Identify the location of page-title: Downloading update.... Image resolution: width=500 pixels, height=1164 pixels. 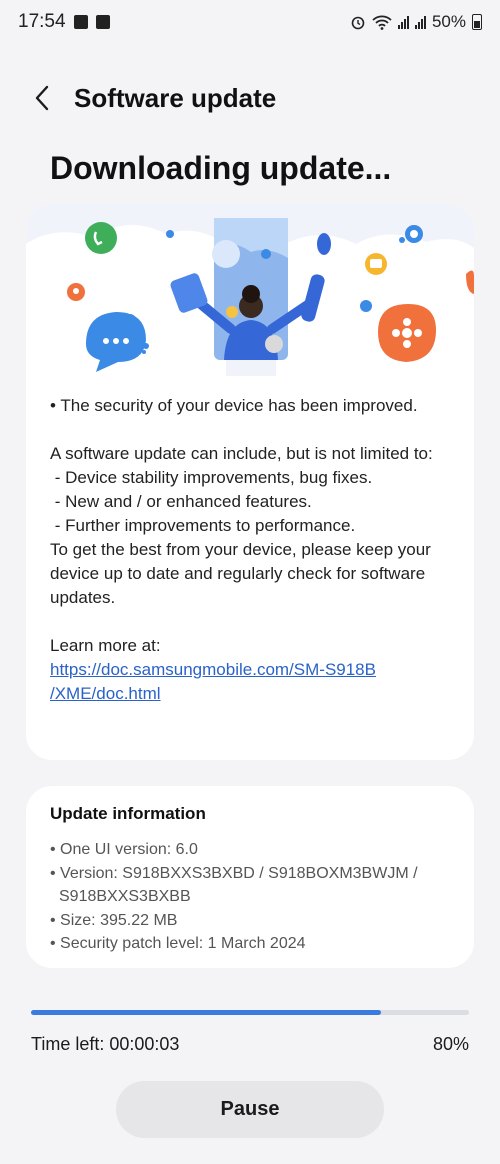
(221, 168).